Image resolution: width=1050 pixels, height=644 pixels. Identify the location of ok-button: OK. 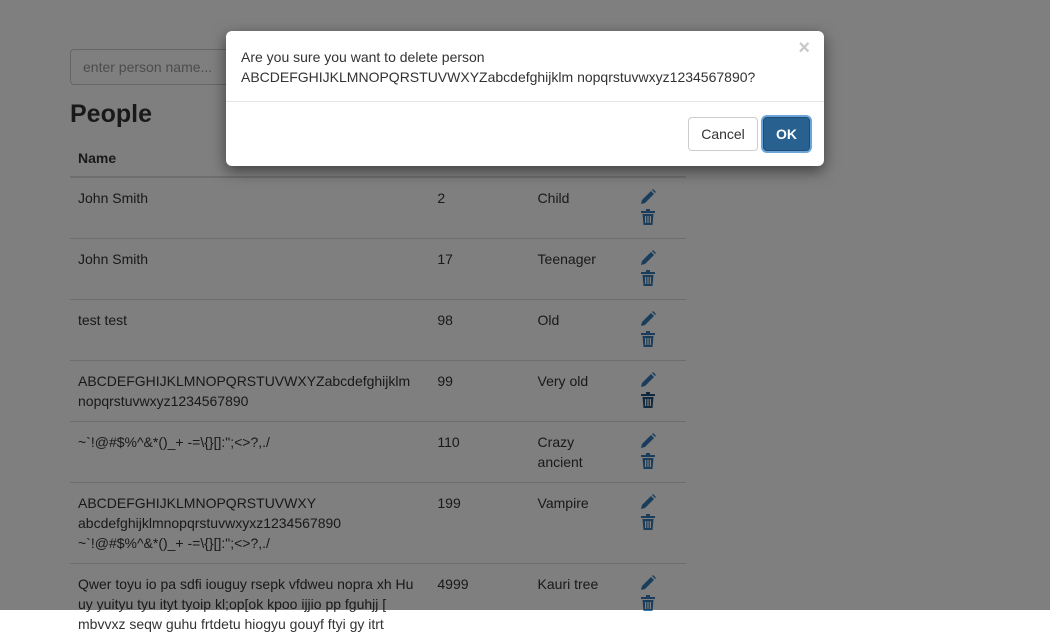
(786, 134).